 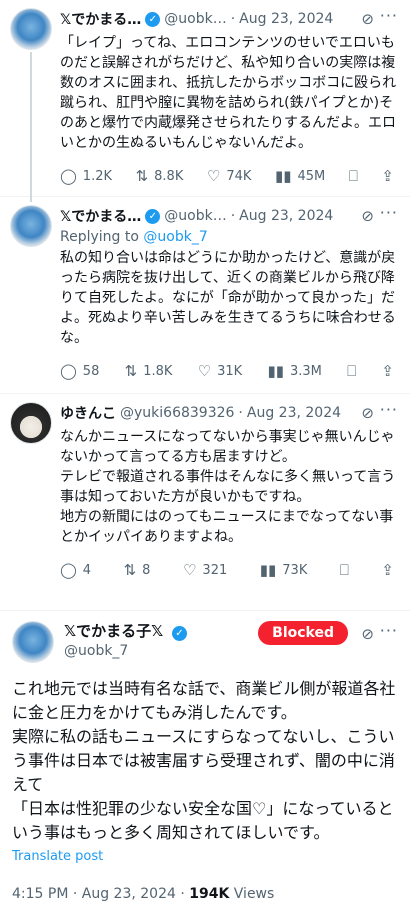 I want to click on repost-count: 8.8K, so click(x=169, y=176).